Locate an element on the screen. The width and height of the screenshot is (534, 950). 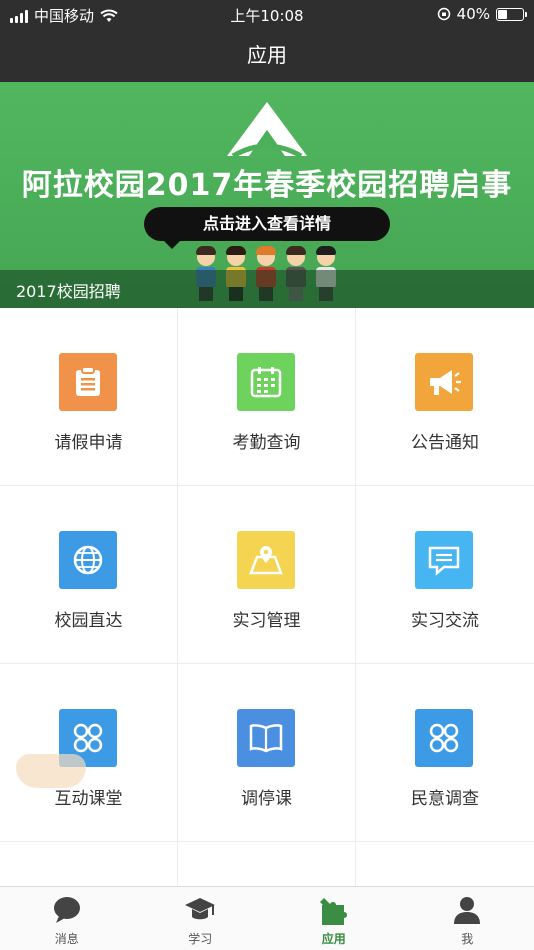
battery-percent: 40% is located at coordinates (473, 14).